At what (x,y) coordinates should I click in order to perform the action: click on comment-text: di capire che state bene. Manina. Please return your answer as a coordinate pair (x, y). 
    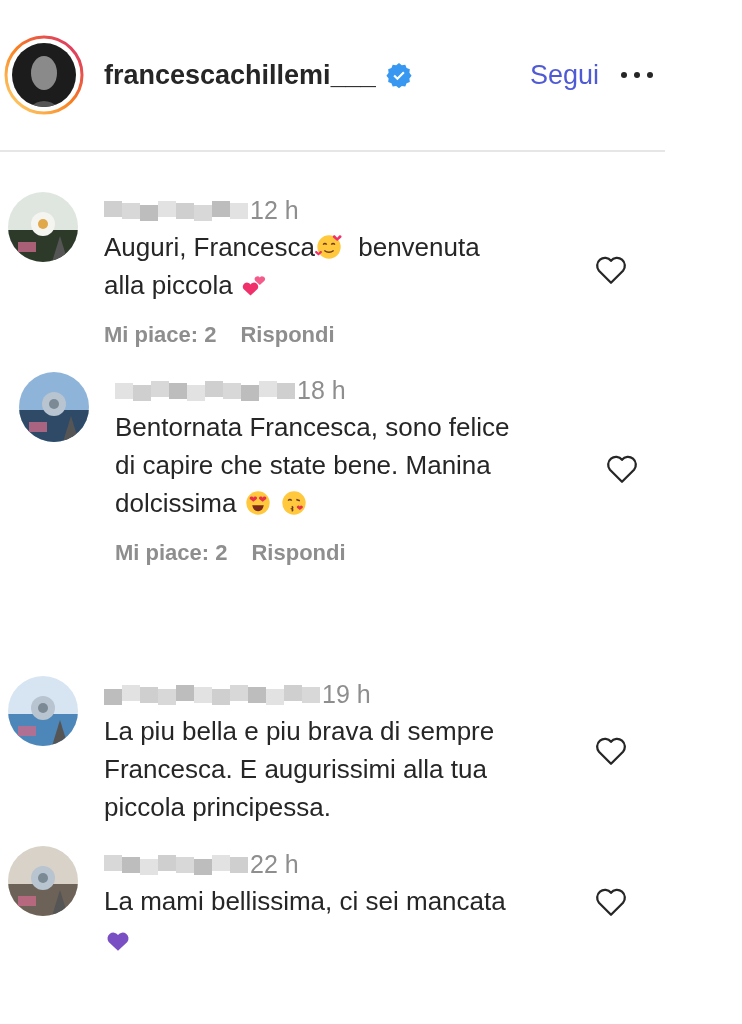
    Looking at the image, I should click on (303, 465).